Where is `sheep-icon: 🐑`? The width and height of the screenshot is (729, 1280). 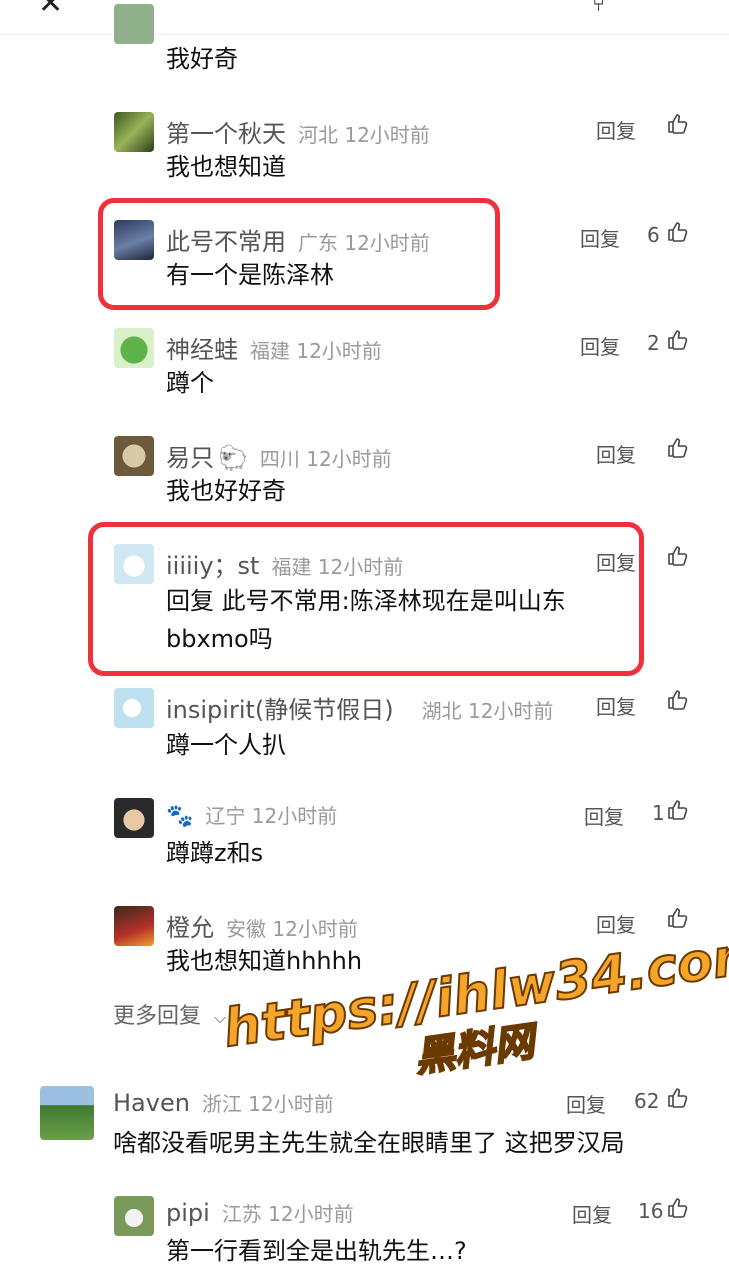 sheep-icon: 🐑 is located at coordinates (233, 458).